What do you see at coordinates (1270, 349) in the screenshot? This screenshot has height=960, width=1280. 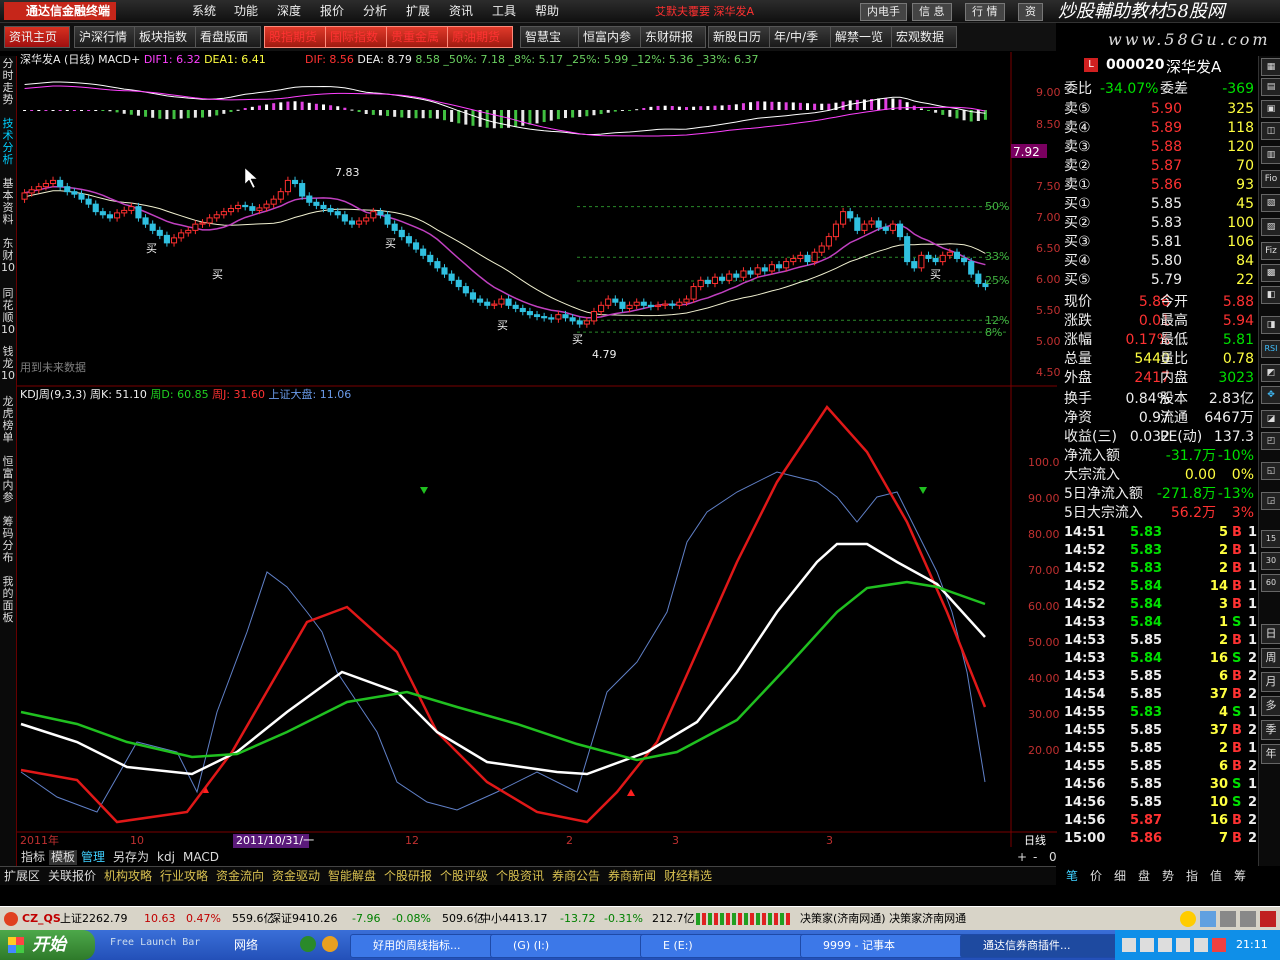 I see `rsi-icon: RSI` at bounding box center [1270, 349].